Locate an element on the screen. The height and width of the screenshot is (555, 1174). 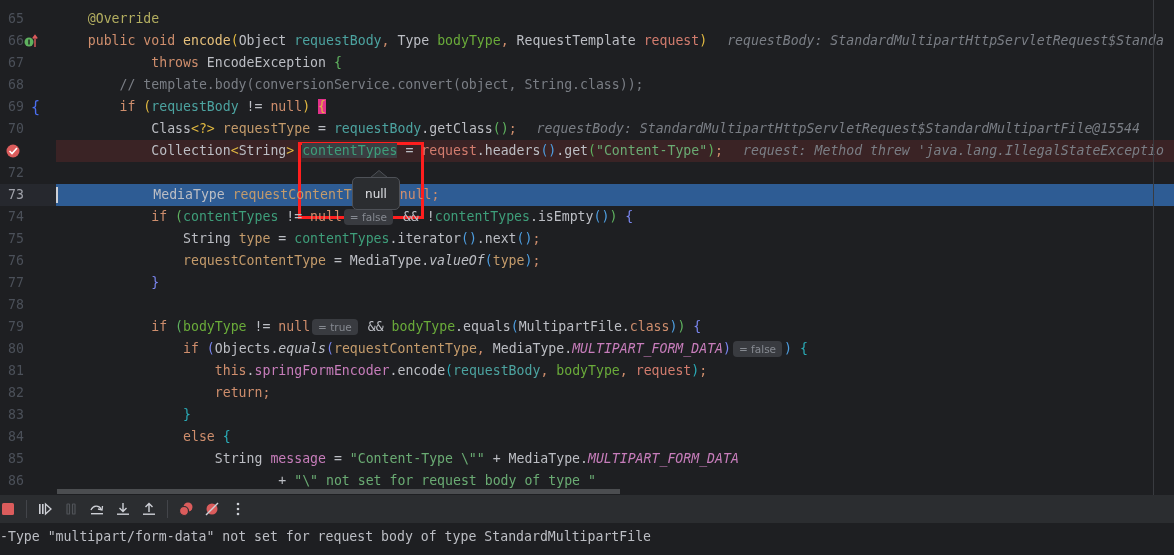
breakpoints-icon is located at coordinates (186, 509).